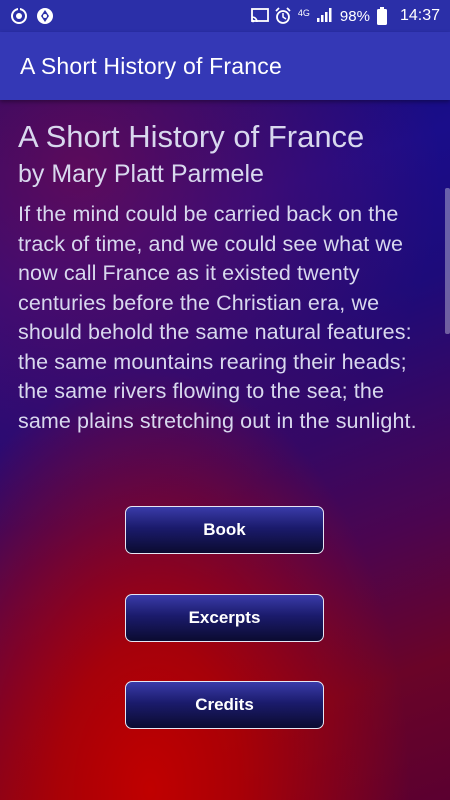 Image resolution: width=450 pixels, height=800 pixels. I want to click on app-bar-title: A Short History of France, so click(151, 65).